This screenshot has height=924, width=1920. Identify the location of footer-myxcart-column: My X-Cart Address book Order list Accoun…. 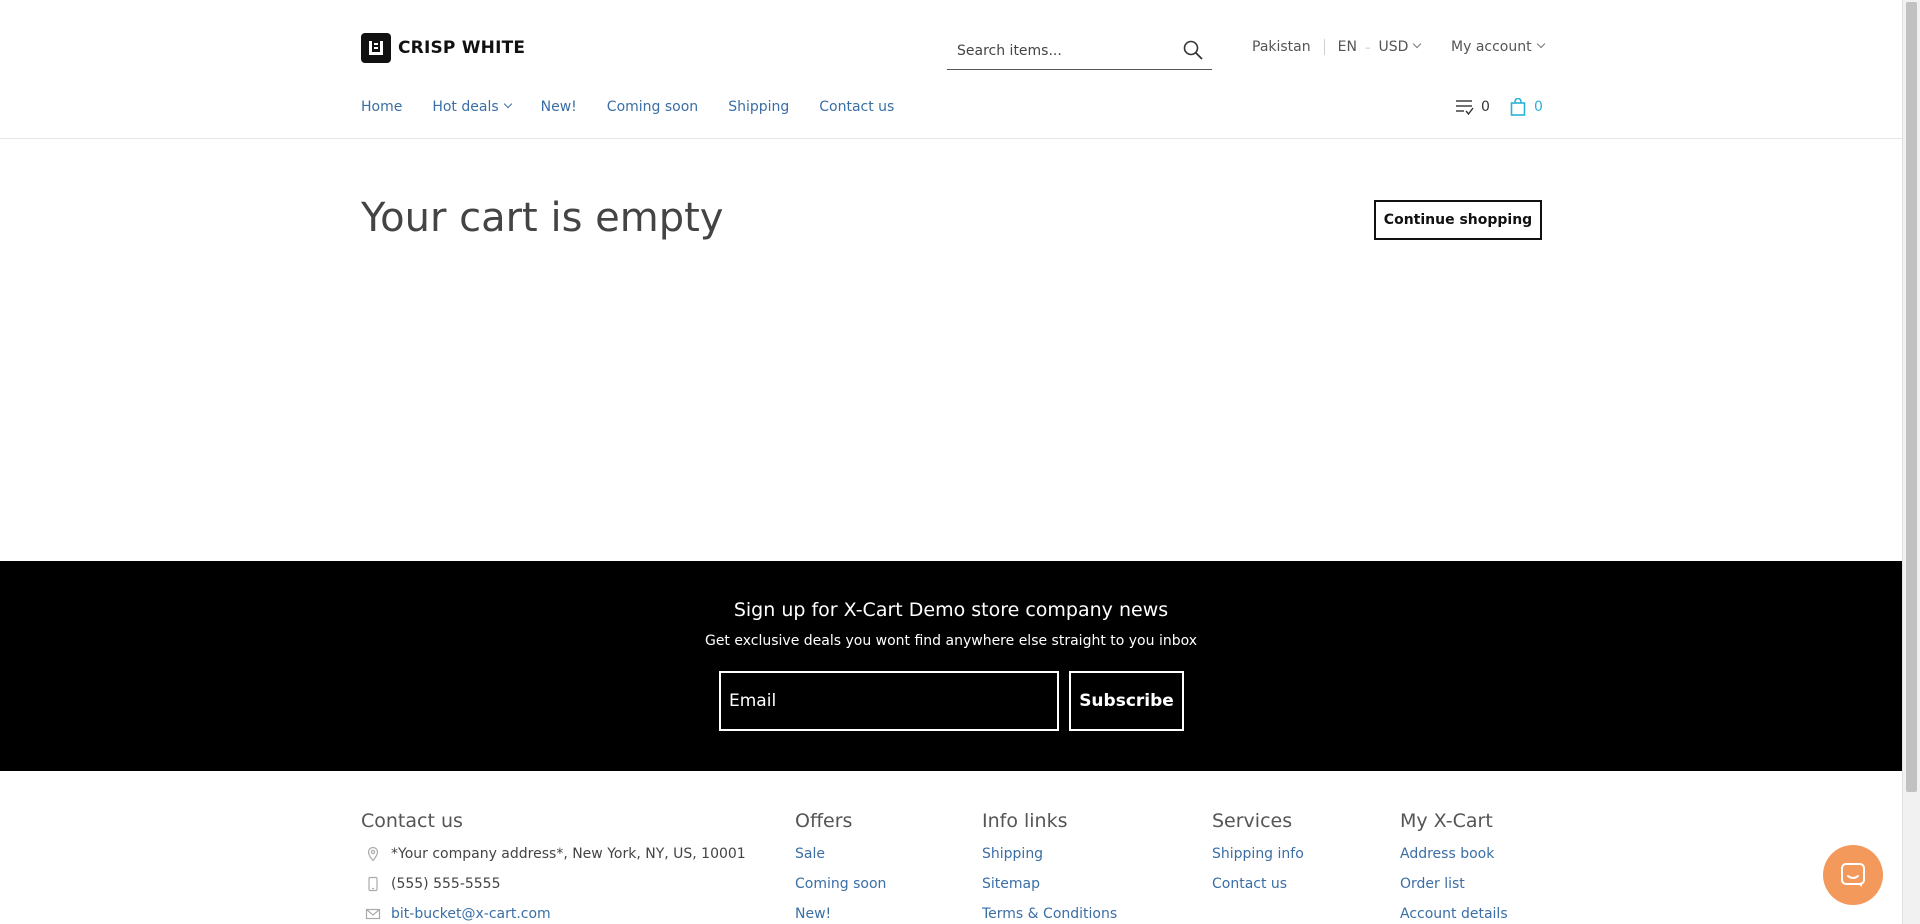
(1454, 867).